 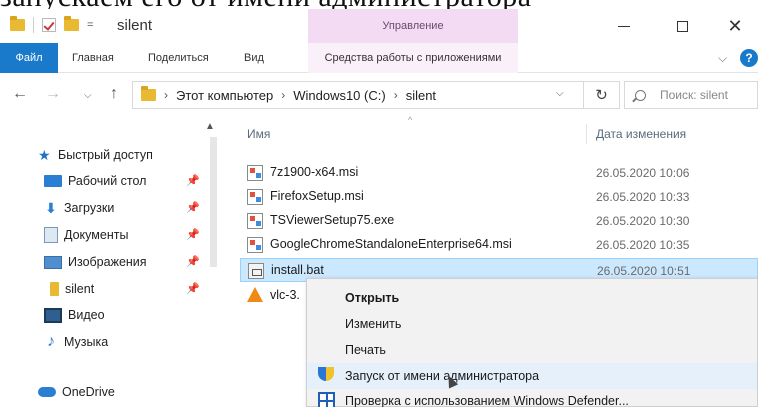 I want to click on file-name: GoogleChromeStandaloneEnterprise64.msi, so click(x=391, y=244).